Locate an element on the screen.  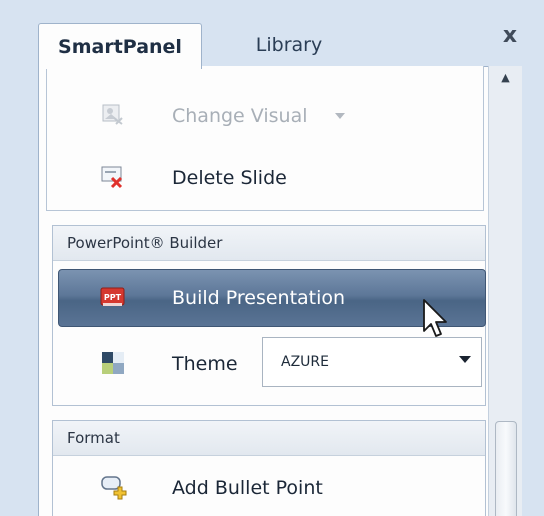
add-bullet-label: Add Bullet Point is located at coordinates (247, 488).